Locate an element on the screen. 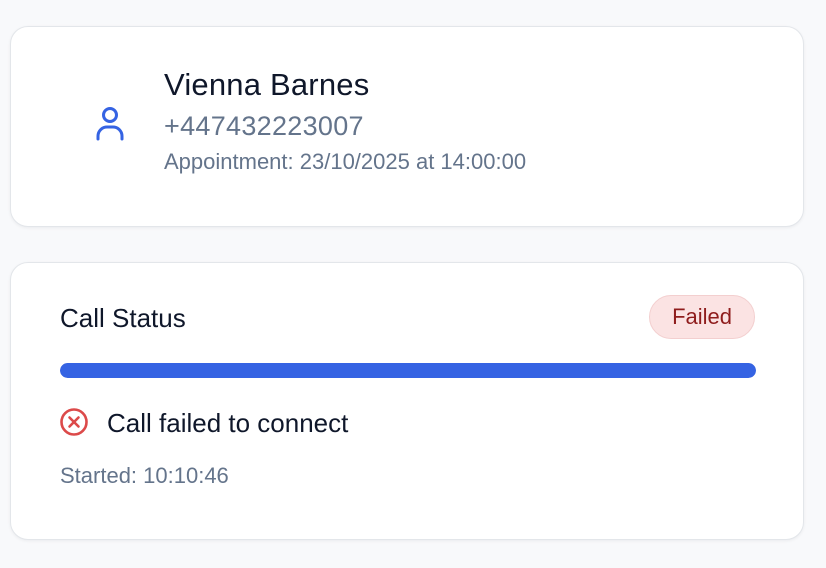  status-badge: Failed is located at coordinates (702, 317).